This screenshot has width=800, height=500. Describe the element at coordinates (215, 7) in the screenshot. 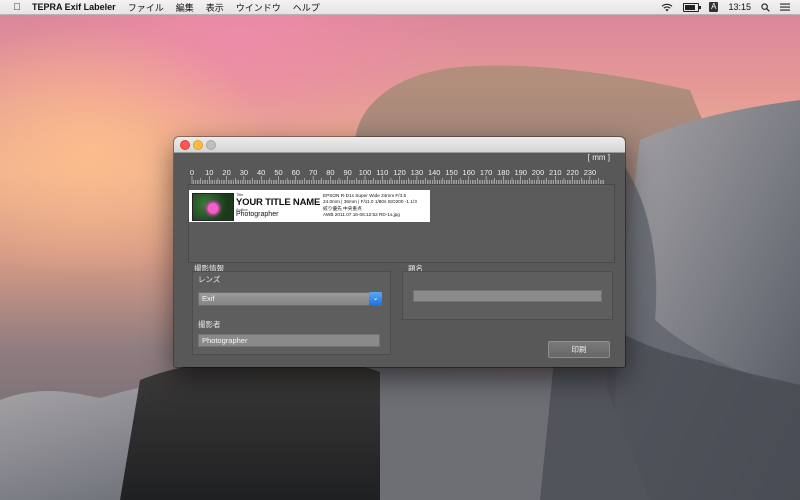

I see `menu-view: 表示` at that location.